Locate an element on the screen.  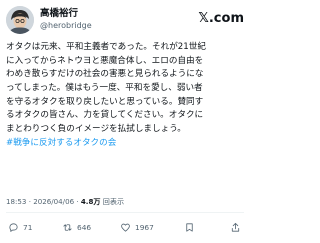
share-icon is located at coordinates (235, 227).